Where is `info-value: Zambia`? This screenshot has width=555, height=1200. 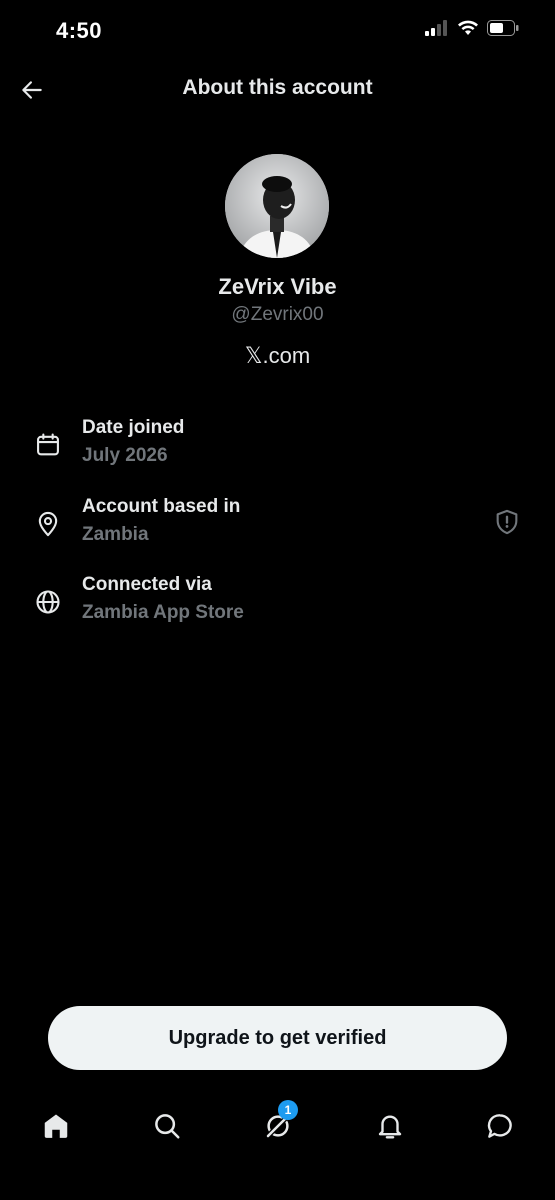
info-value: Zambia is located at coordinates (115, 534).